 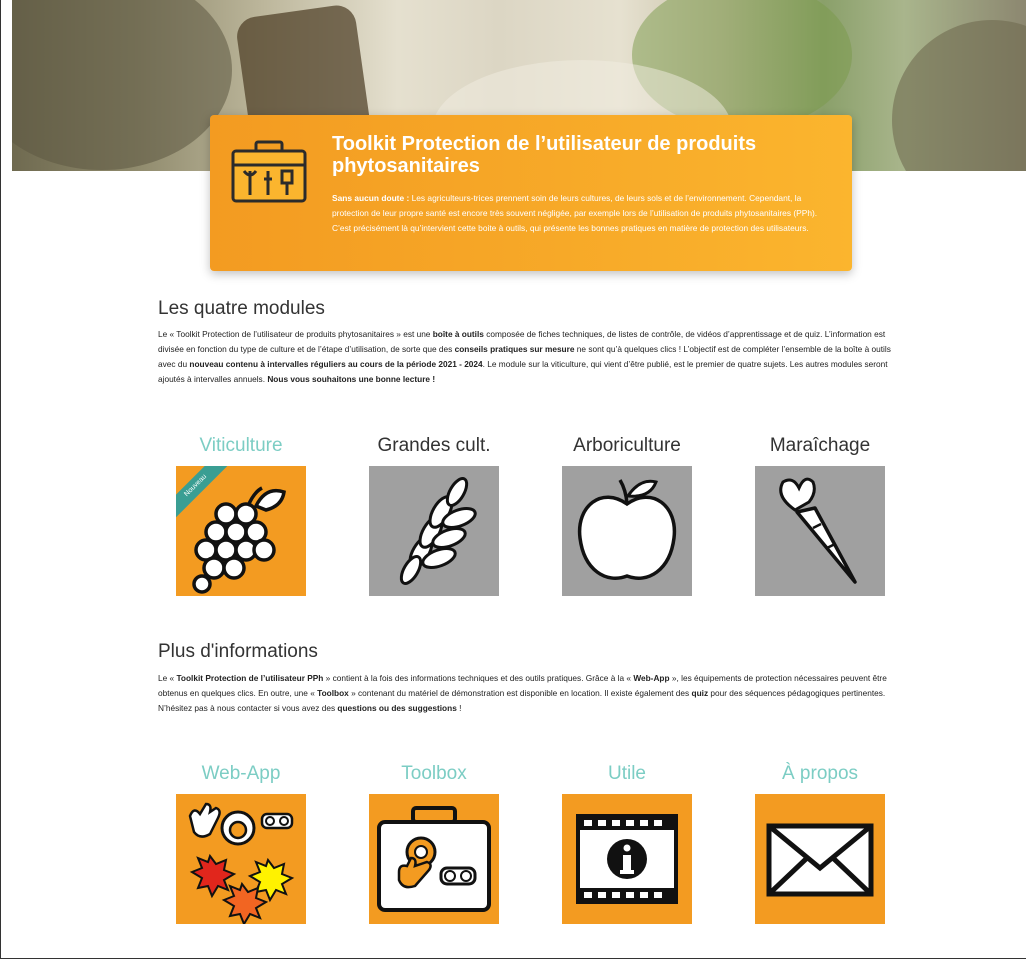 I want to click on toolbox-icon, so click(x=434, y=859).